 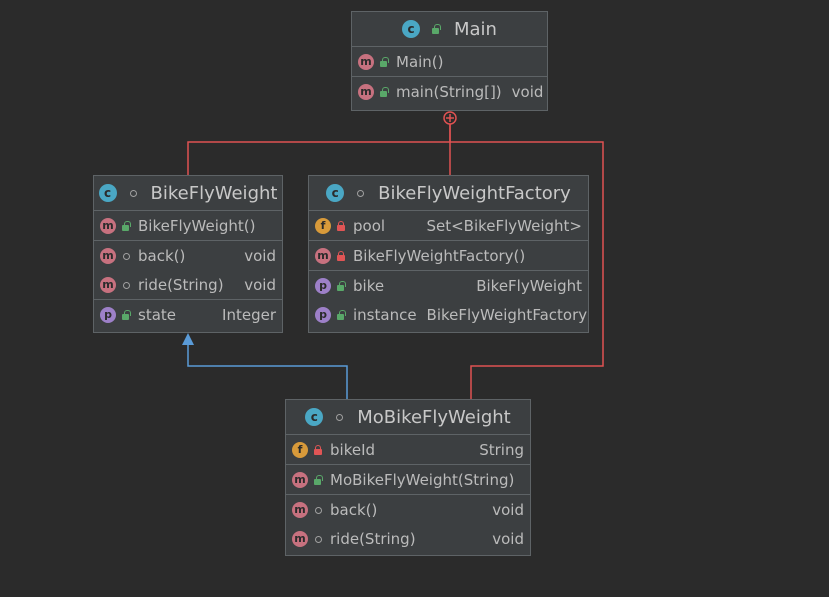 What do you see at coordinates (504, 225) in the screenshot?
I see `member-type: Set<BikeFlyWeight>` at bounding box center [504, 225].